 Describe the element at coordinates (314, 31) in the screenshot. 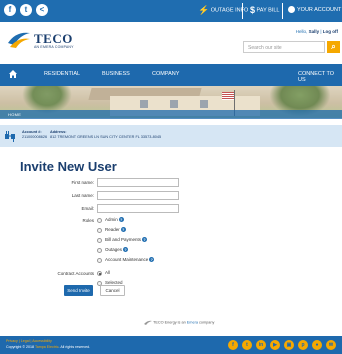

I see `user-name: Sally` at that location.